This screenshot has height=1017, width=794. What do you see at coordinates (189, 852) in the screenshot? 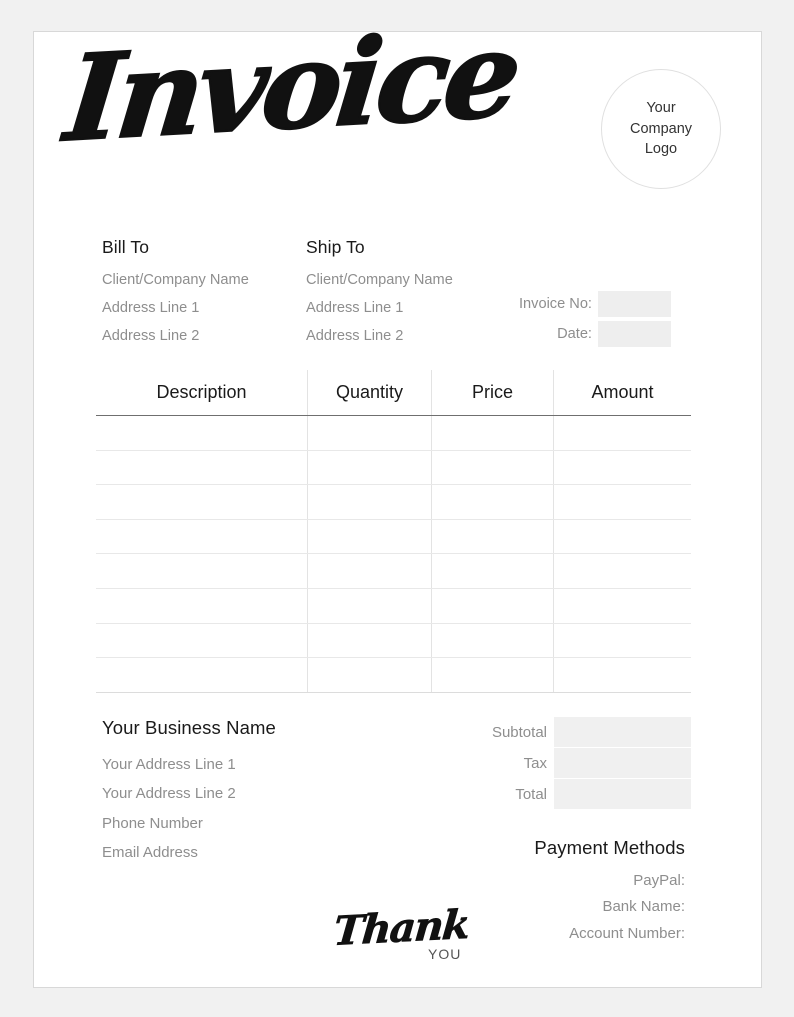
I see `business-email-address: Email Address` at bounding box center [189, 852].